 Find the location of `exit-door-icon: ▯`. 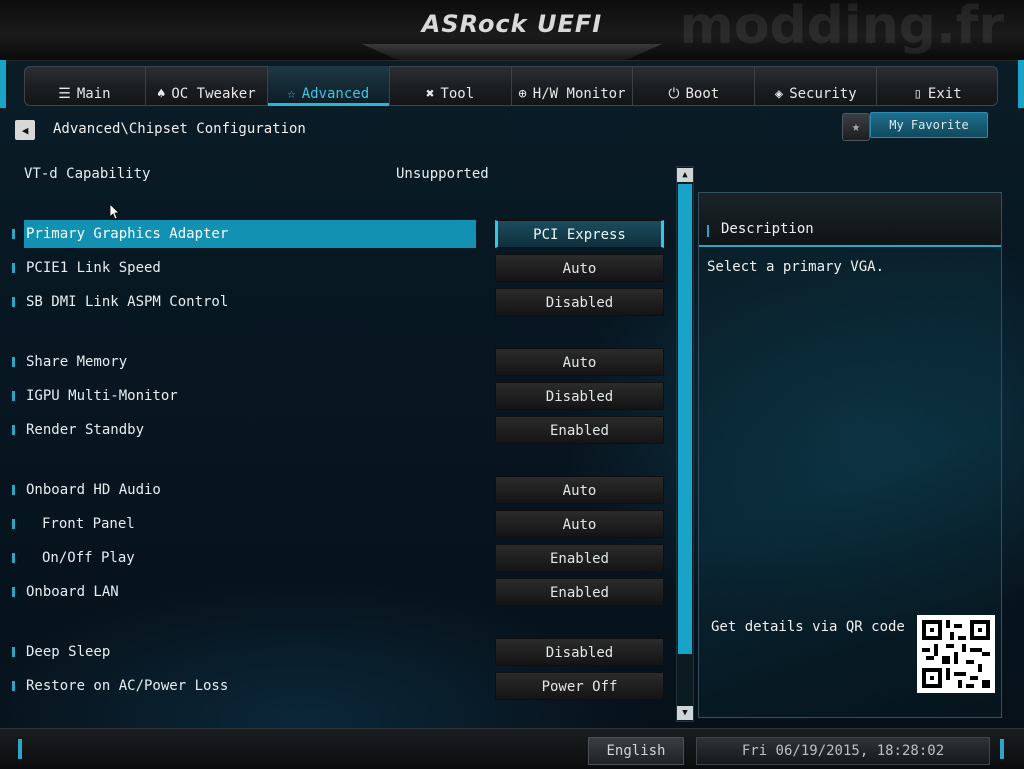

exit-door-icon: ▯ is located at coordinates (917, 94).